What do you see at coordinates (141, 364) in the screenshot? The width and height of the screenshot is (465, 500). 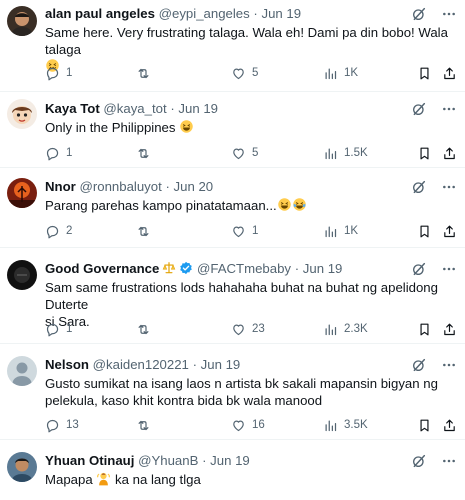 I see `author-handle: @kaiden120221` at bounding box center [141, 364].